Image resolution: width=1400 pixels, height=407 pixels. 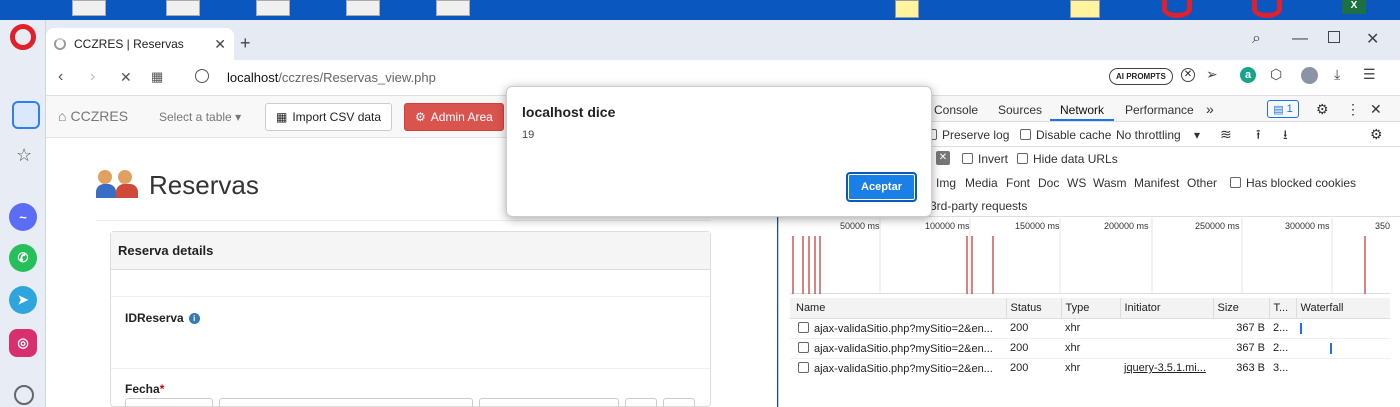 I want to click on col-name: Name, so click(x=898, y=308).